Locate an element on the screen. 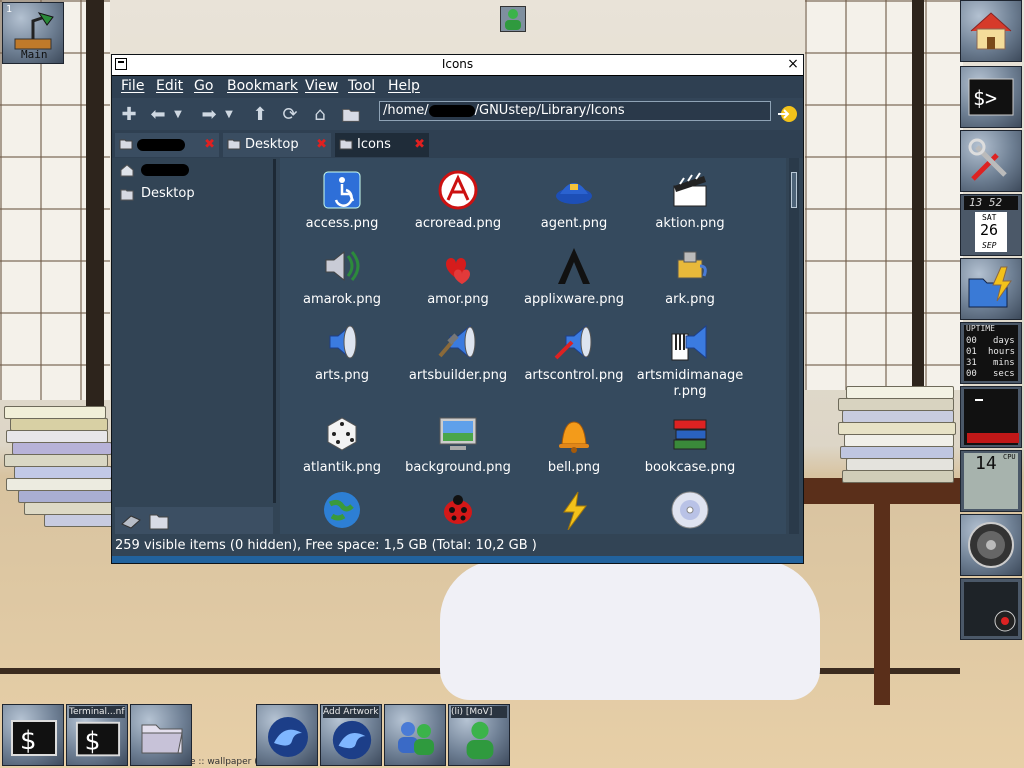 This screenshot has height=768, width=1024. terminal-icon: $> is located at coordinates (991, 97).